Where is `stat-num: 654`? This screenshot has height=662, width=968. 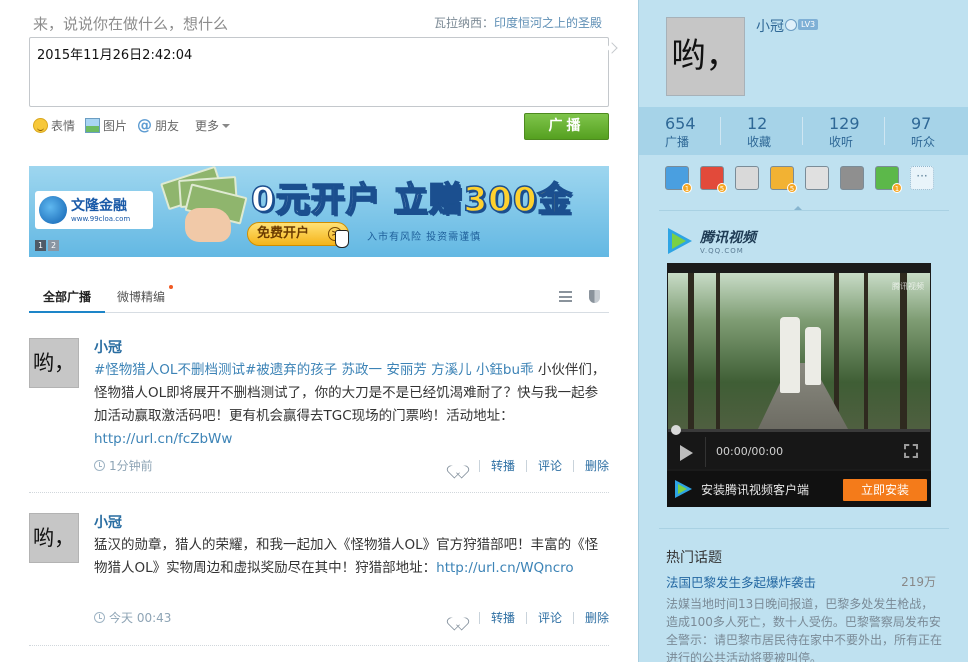
stat-num: 654 is located at coordinates (680, 123).